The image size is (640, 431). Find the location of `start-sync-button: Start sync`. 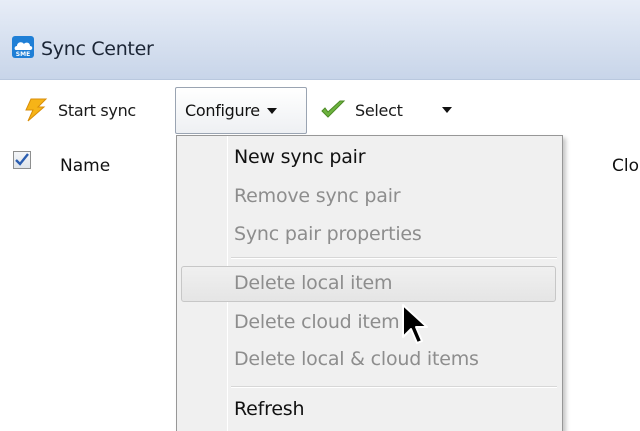

start-sync-button: Start sync is located at coordinates (79, 110).